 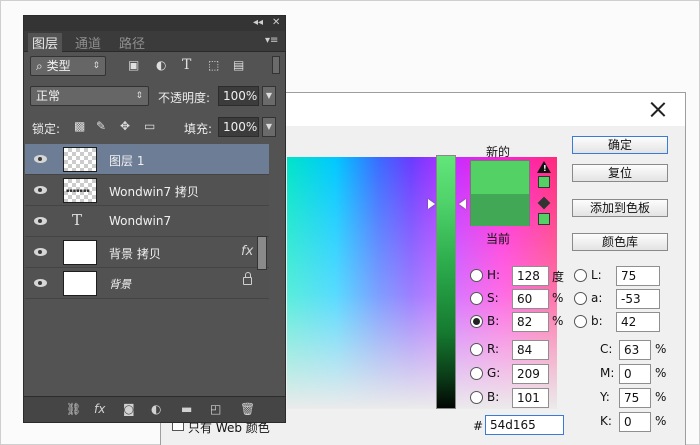 I want to click on layer-thumbnail: ▪▪▪▪▪▪▪, so click(x=80, y=190).